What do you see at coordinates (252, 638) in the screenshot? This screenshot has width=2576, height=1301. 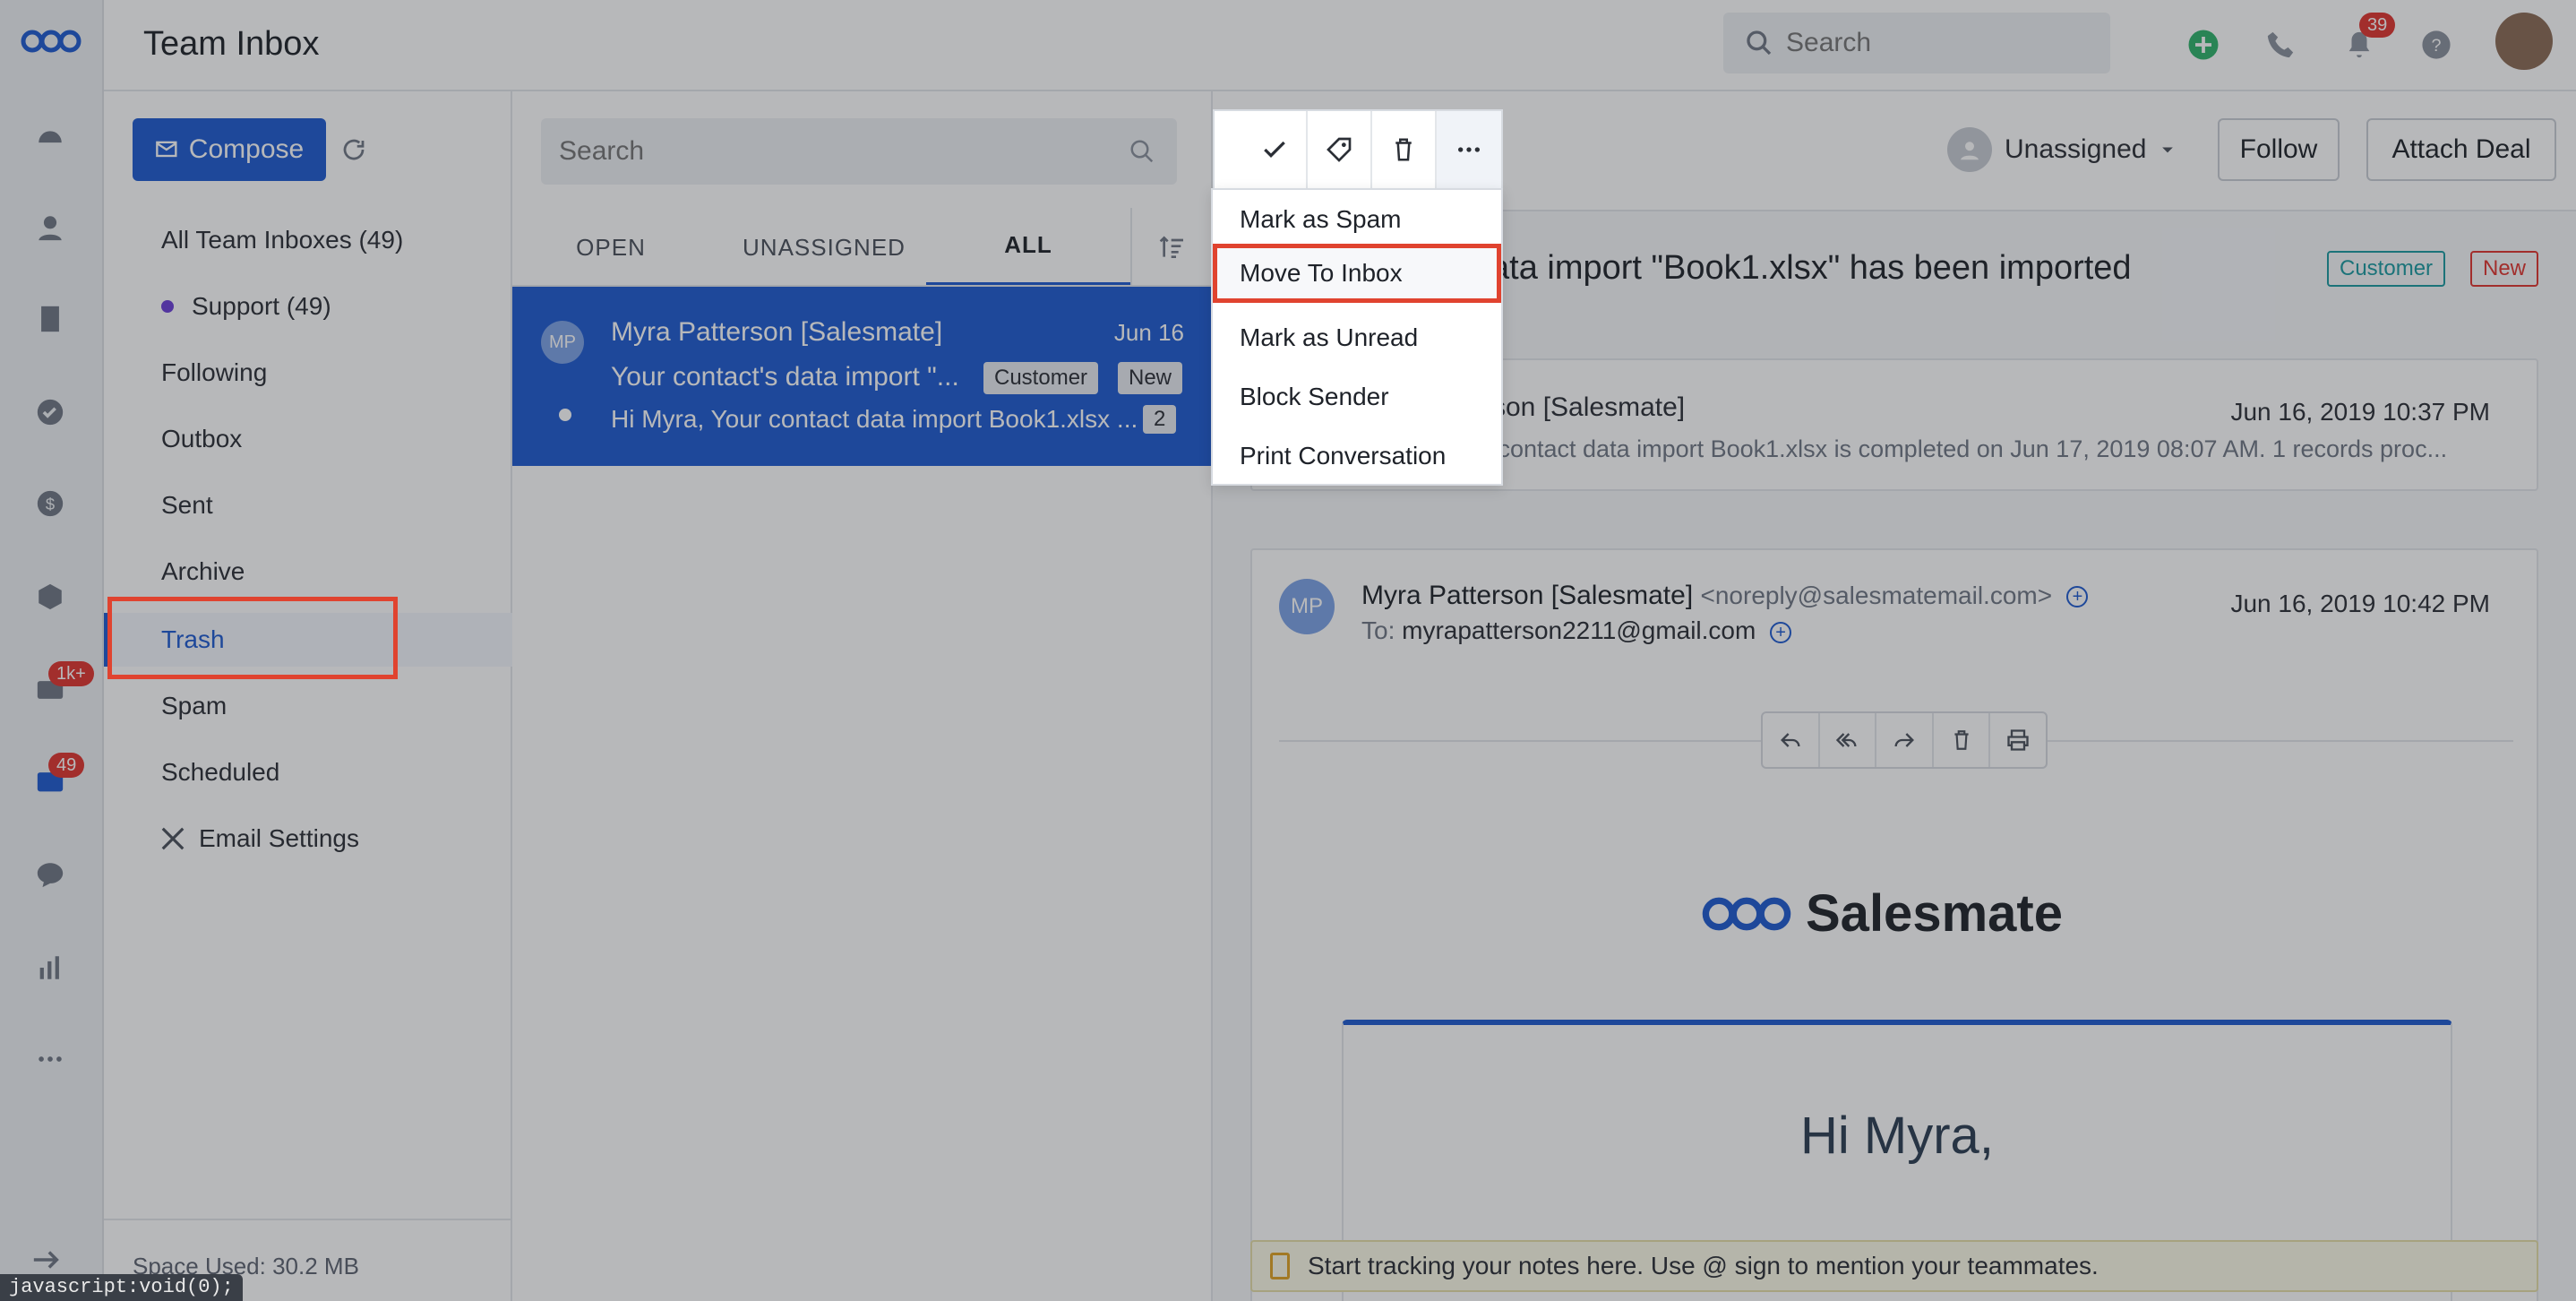 I see `highlight-box` at bounding box center [252, 638].